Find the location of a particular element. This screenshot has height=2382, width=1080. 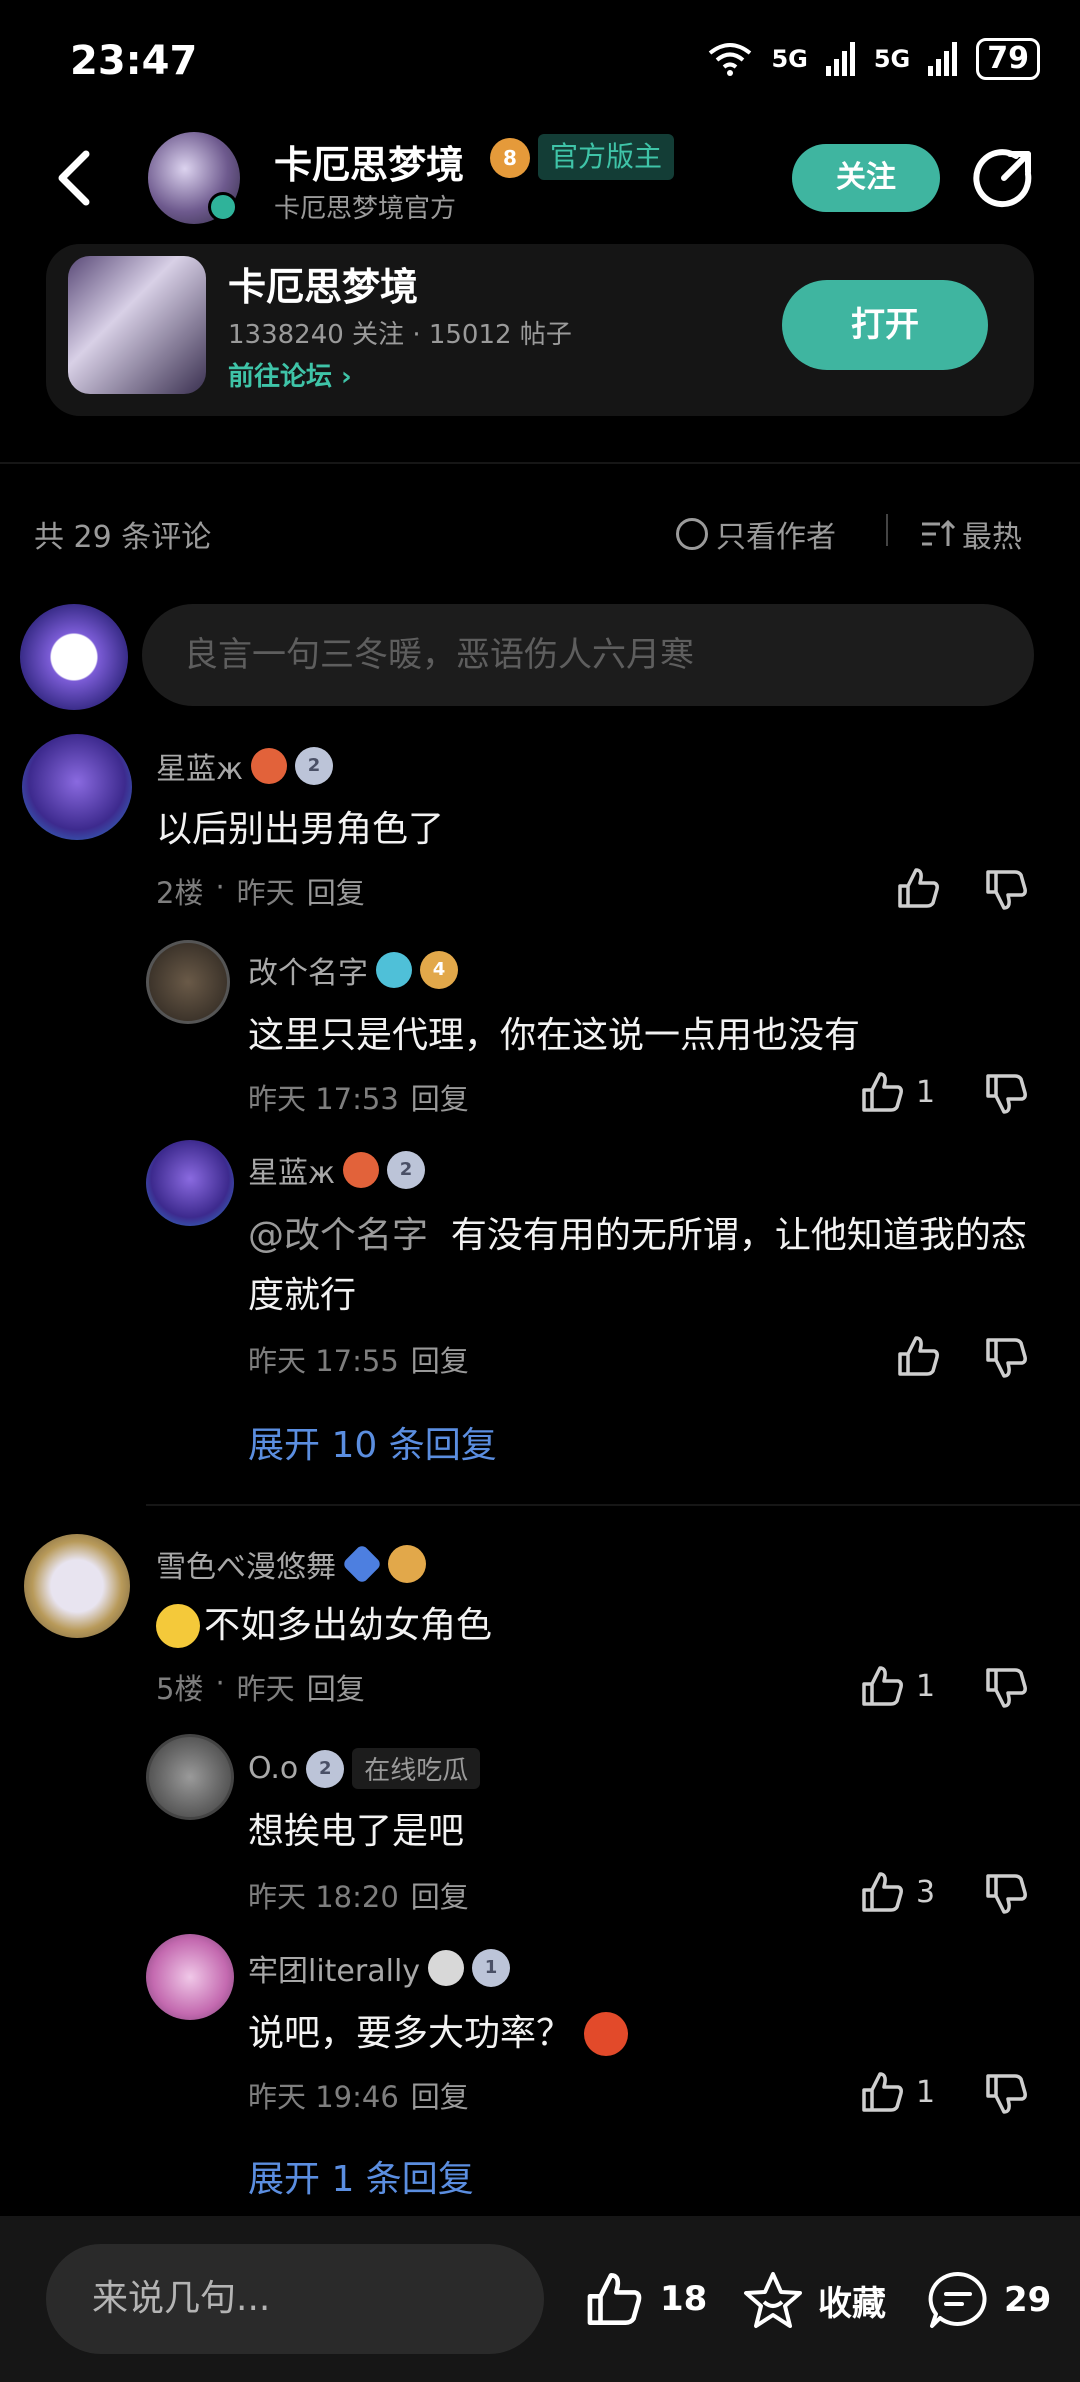

like-count: 1 is located at coordinates (926, 1092).